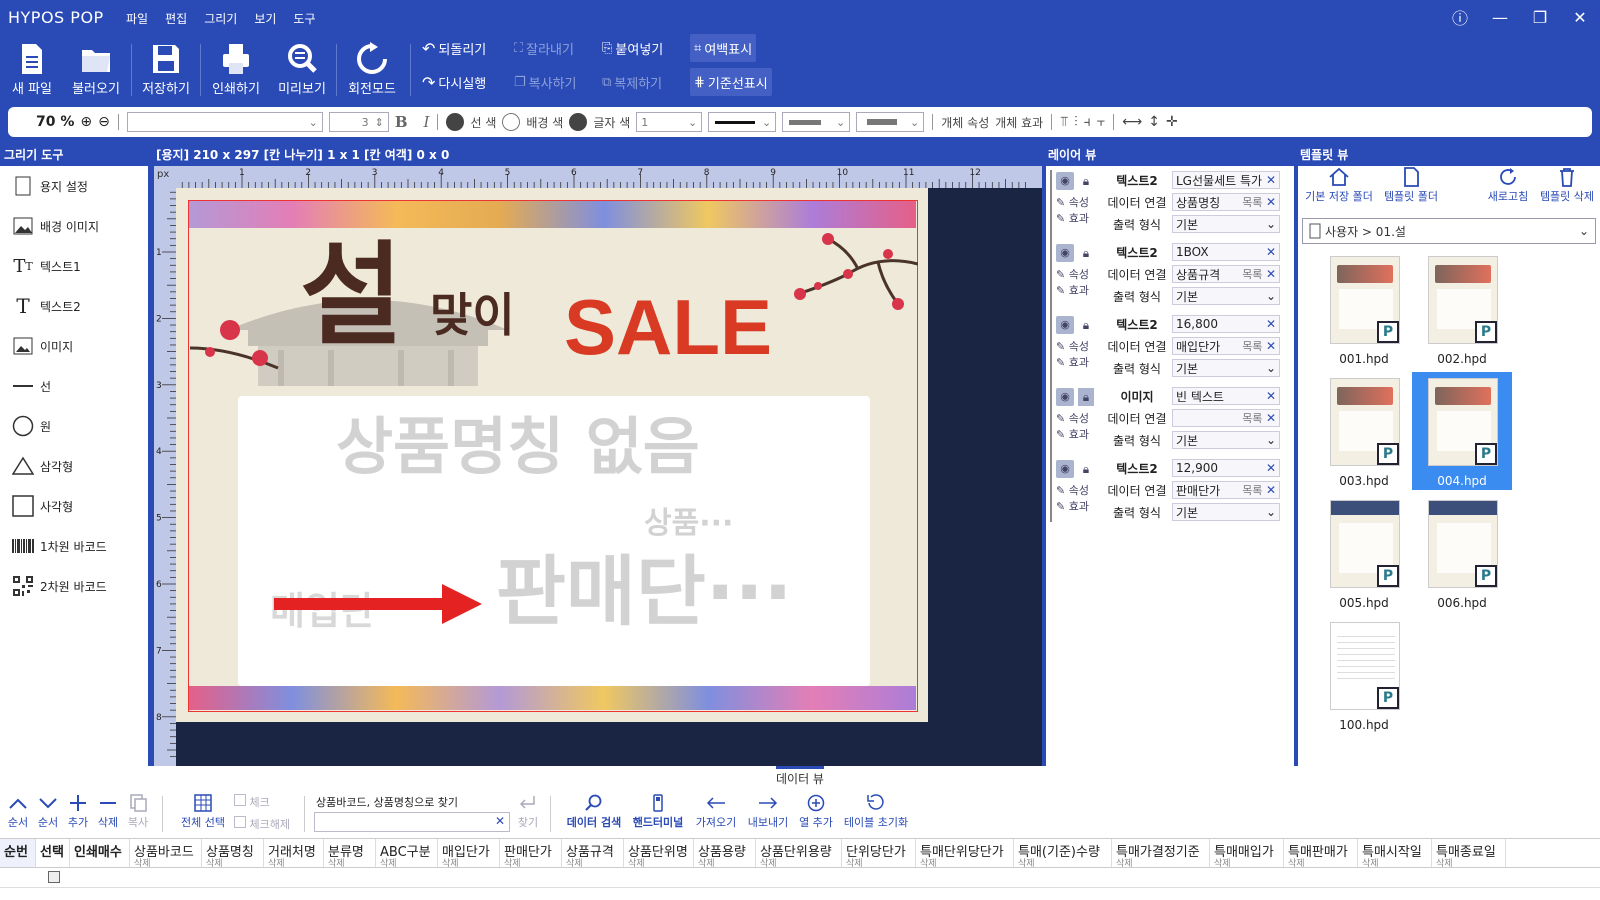 The image size is (1600, 900). I want to click on column-header: 특매시작일 삭제, so click(1395, 853).